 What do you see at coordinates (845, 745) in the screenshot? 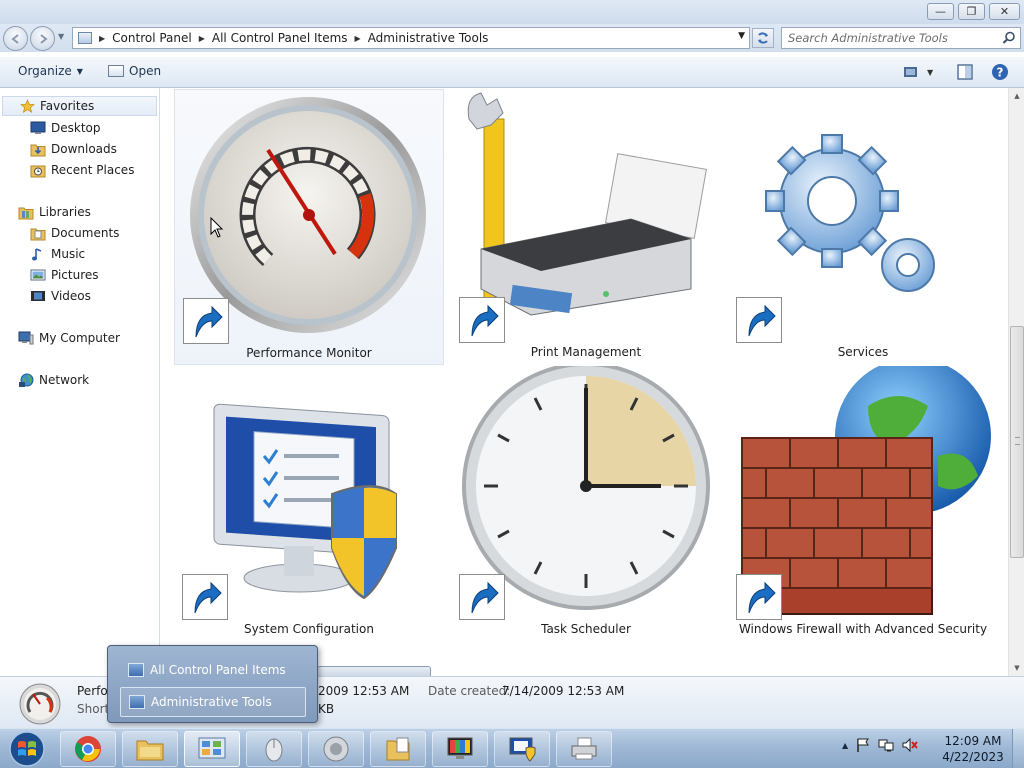
I see `show-hidden-icons-icon: ▲` at bounding box center [845, 745].